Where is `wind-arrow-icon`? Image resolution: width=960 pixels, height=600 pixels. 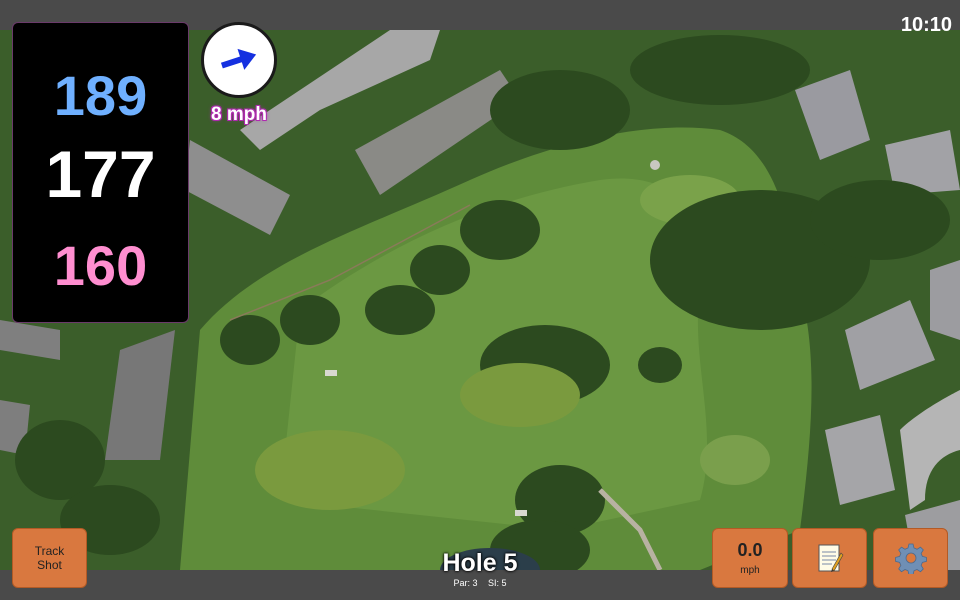 wind-arrow-icon is located at coordinates (238, 59).